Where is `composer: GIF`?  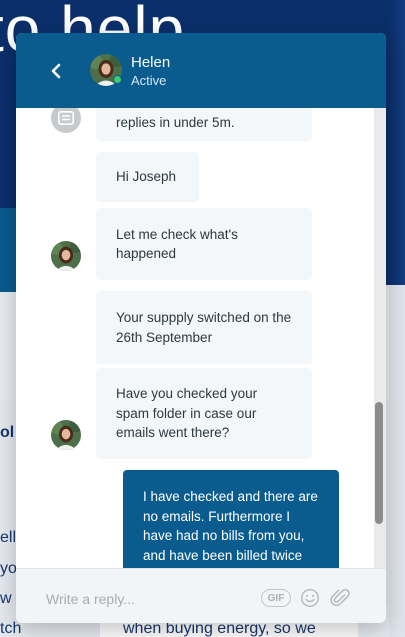 composer: GIF is located at coordinates (201, 595).